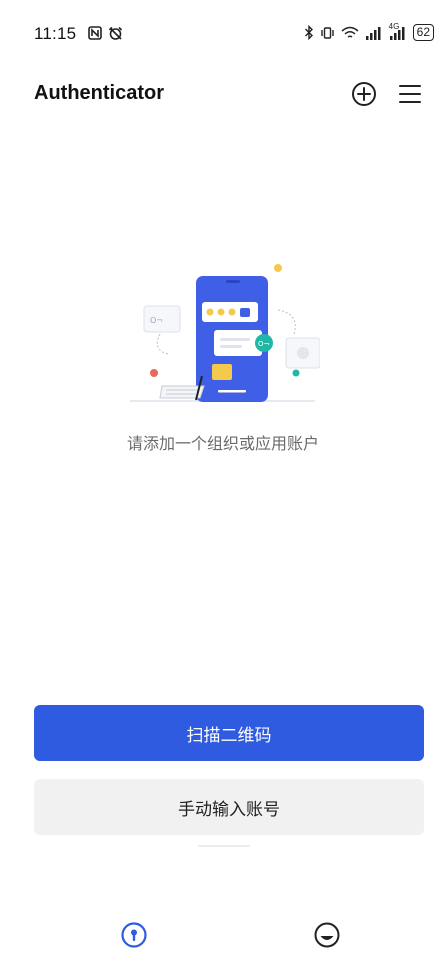 The height and width of the screenshot is (965, 446). Describe the element at coordinates (134, 935) in the screenshot. I see `key-tab-icon` at that location.